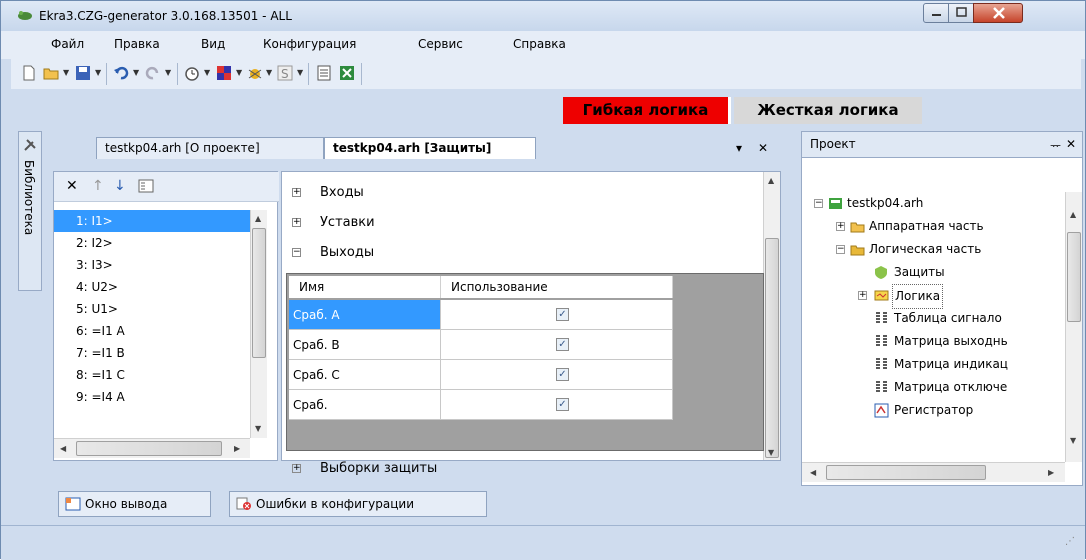  What do you see at coordinates (1055, 145) in the screenshot?
I see `pin-icon: ᅲ` at bounding box center [1055, 145].